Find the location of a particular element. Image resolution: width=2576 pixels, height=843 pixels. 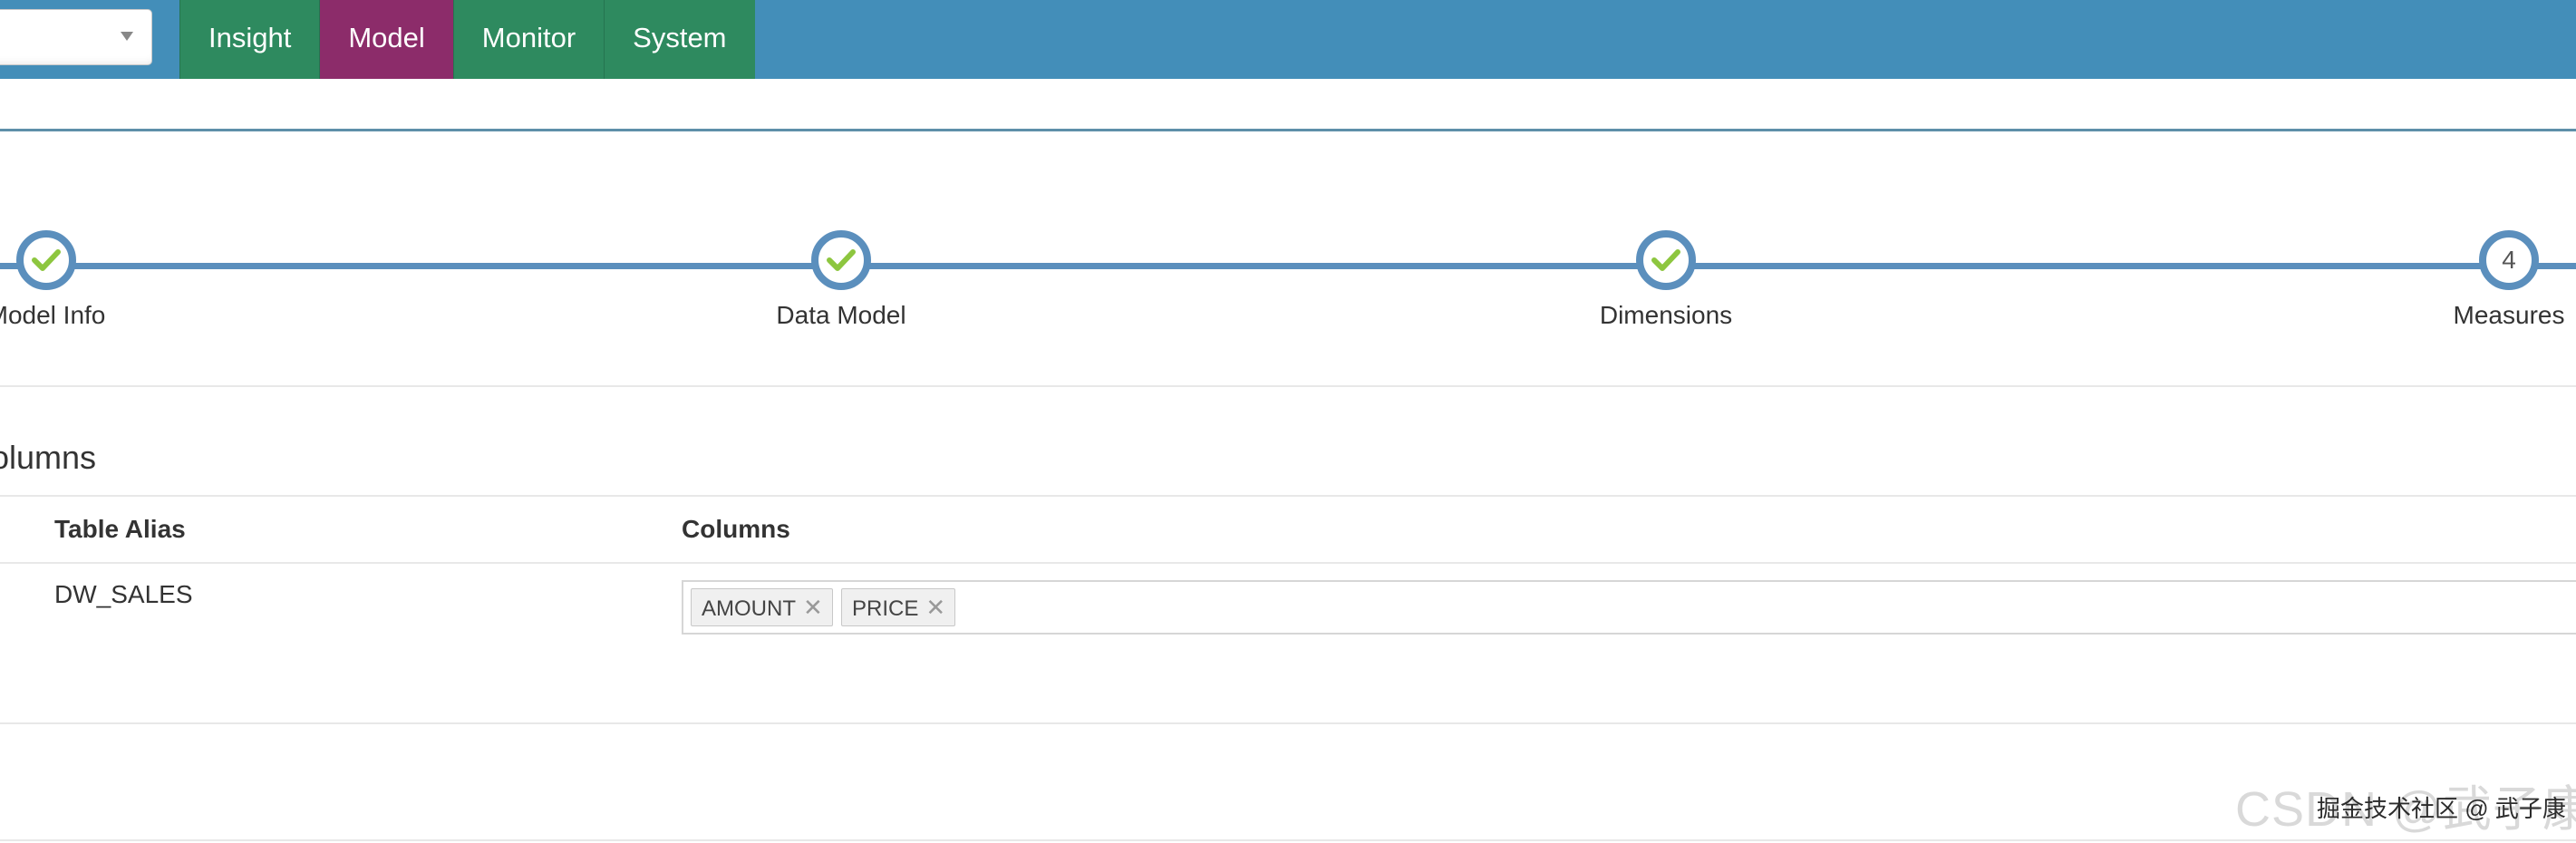

tag-label: PRICE is located at coordinates (885, 608).